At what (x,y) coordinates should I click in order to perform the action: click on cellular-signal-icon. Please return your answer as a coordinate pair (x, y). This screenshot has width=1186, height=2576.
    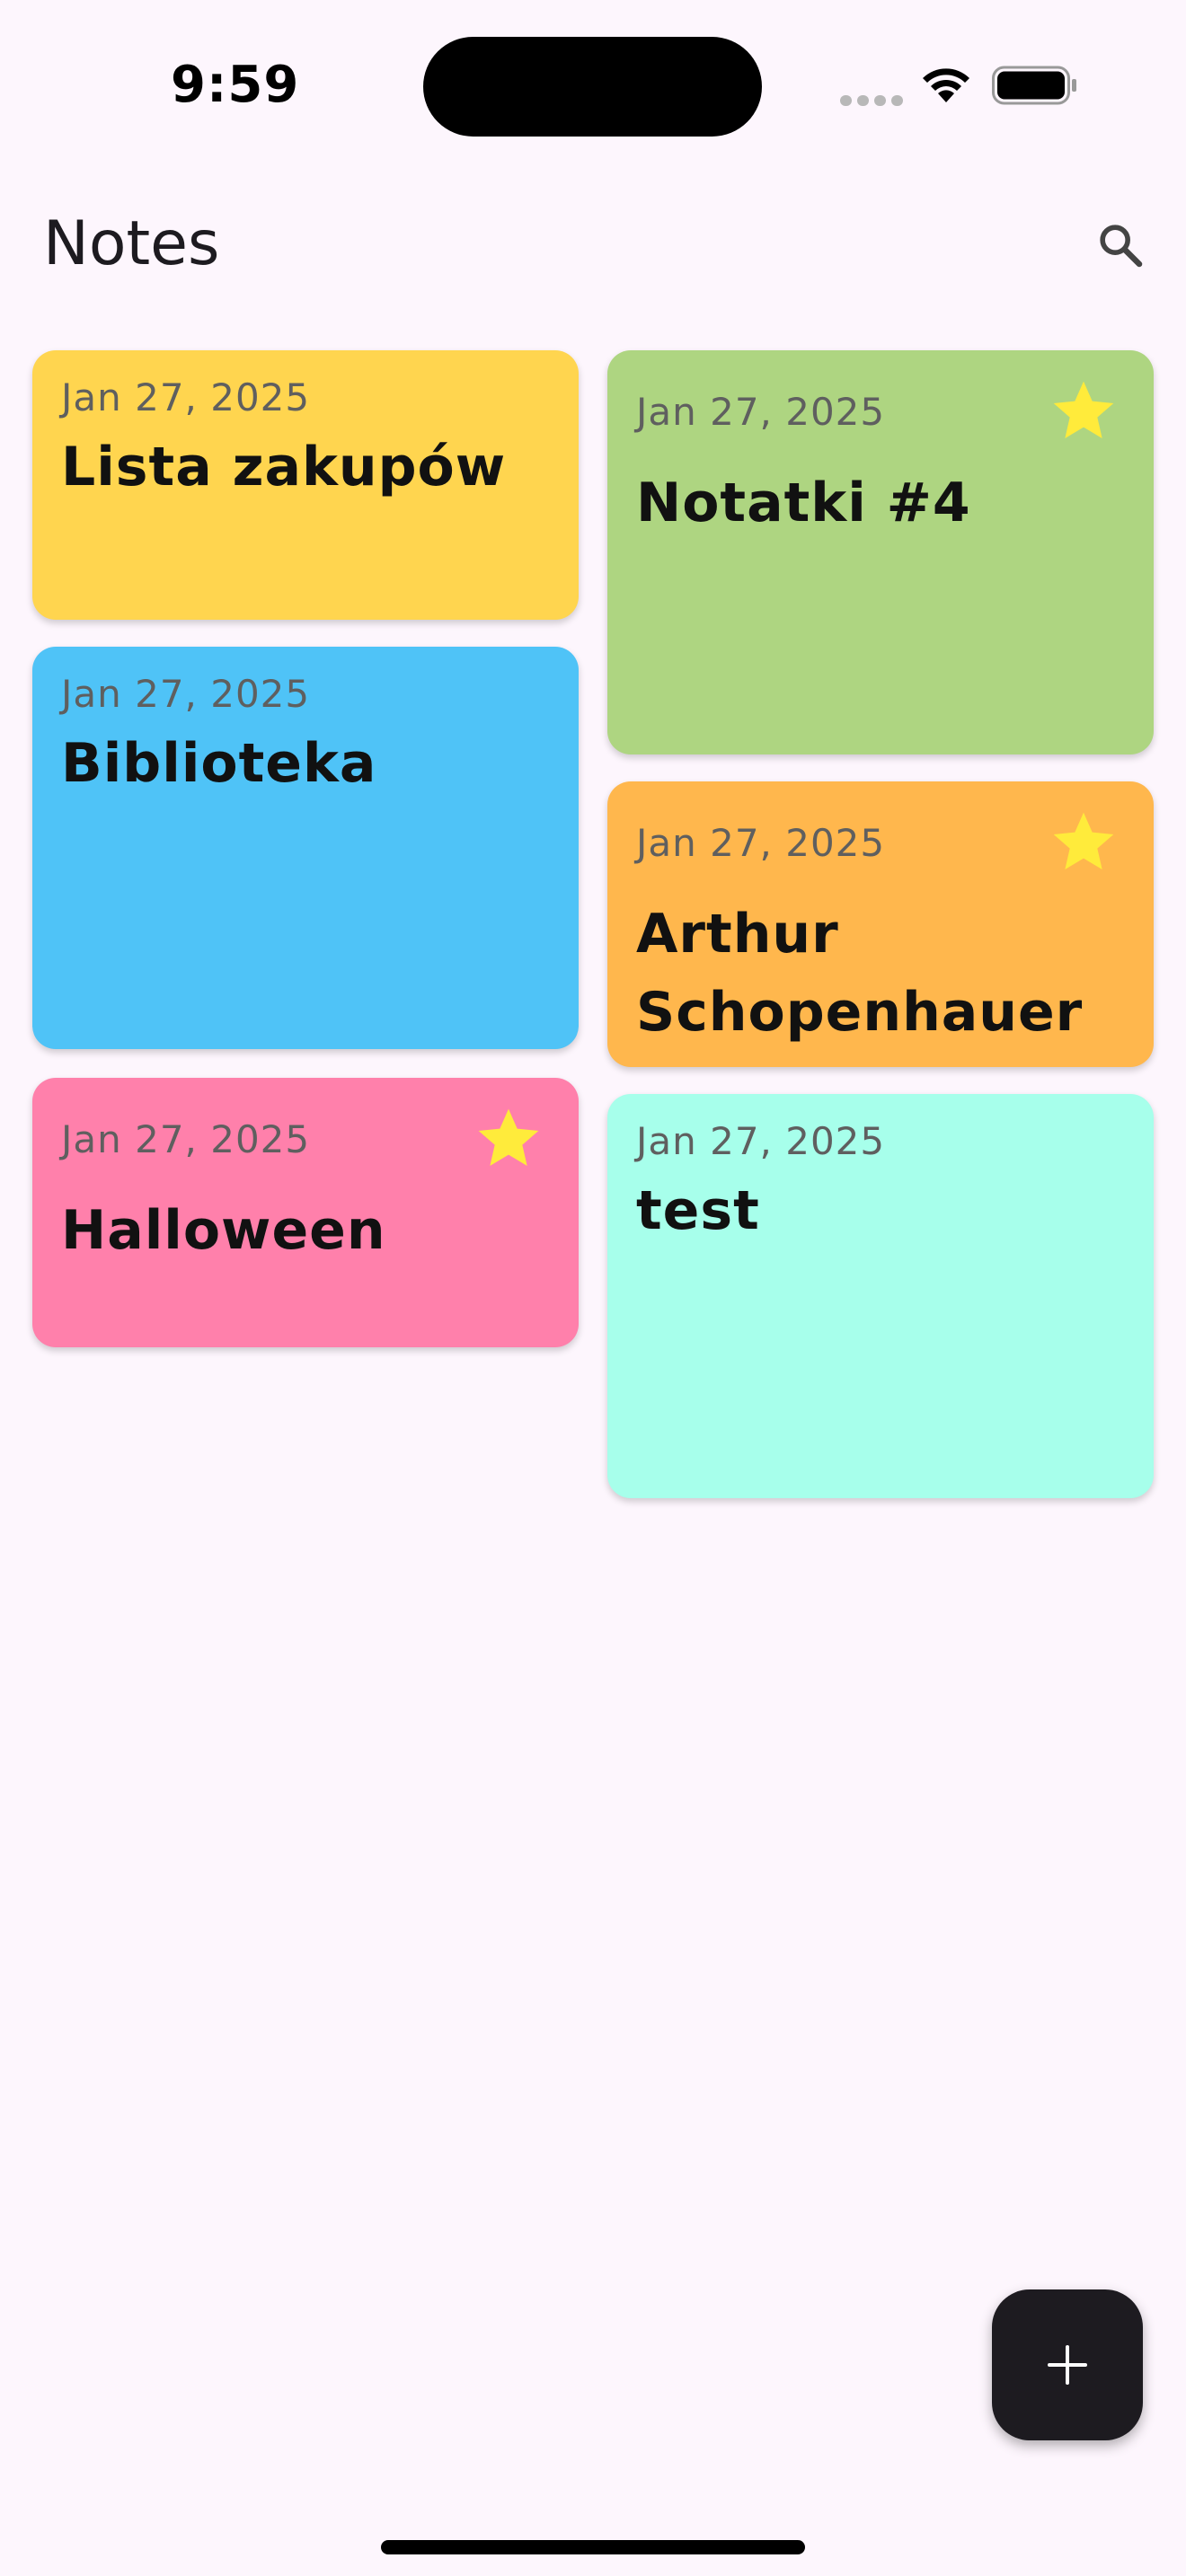
    Looking at the image, I should click on (871, 100).